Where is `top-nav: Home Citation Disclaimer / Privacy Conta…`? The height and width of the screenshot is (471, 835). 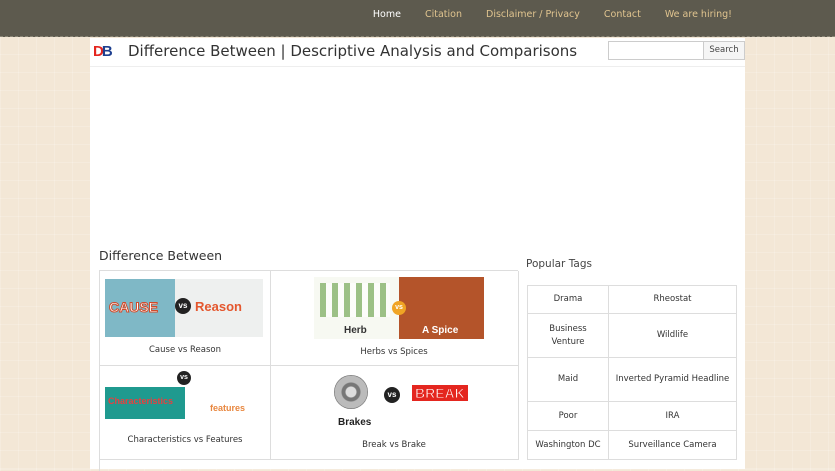 top-nav: Home Citation Disclaimer / Privacy Conta… is located at coordinates (540, 14).